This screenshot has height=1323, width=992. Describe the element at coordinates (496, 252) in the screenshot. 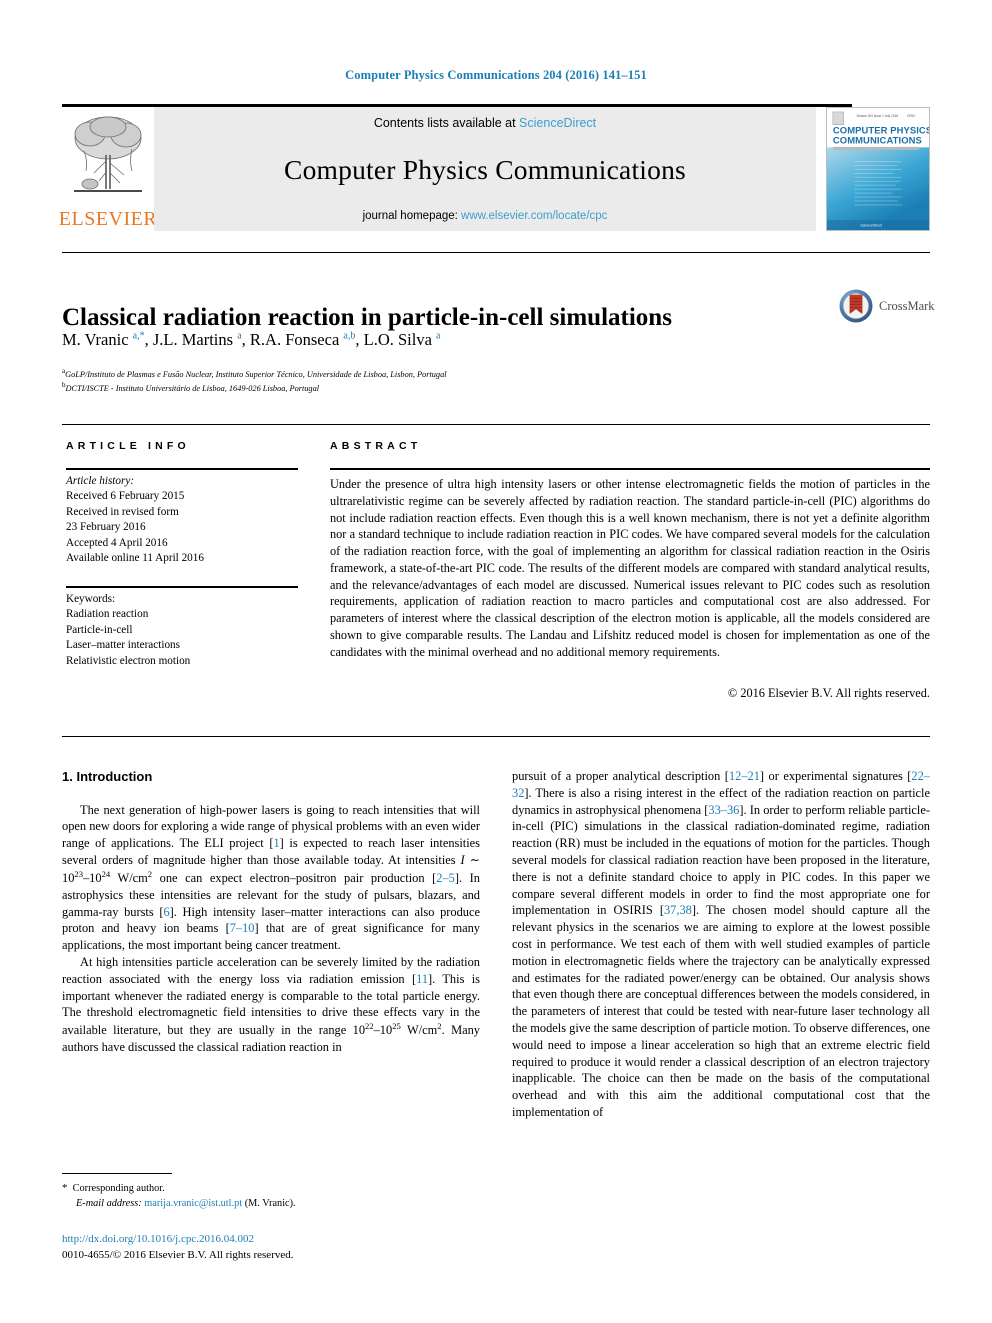

I see `title-separator-rule` at that location.